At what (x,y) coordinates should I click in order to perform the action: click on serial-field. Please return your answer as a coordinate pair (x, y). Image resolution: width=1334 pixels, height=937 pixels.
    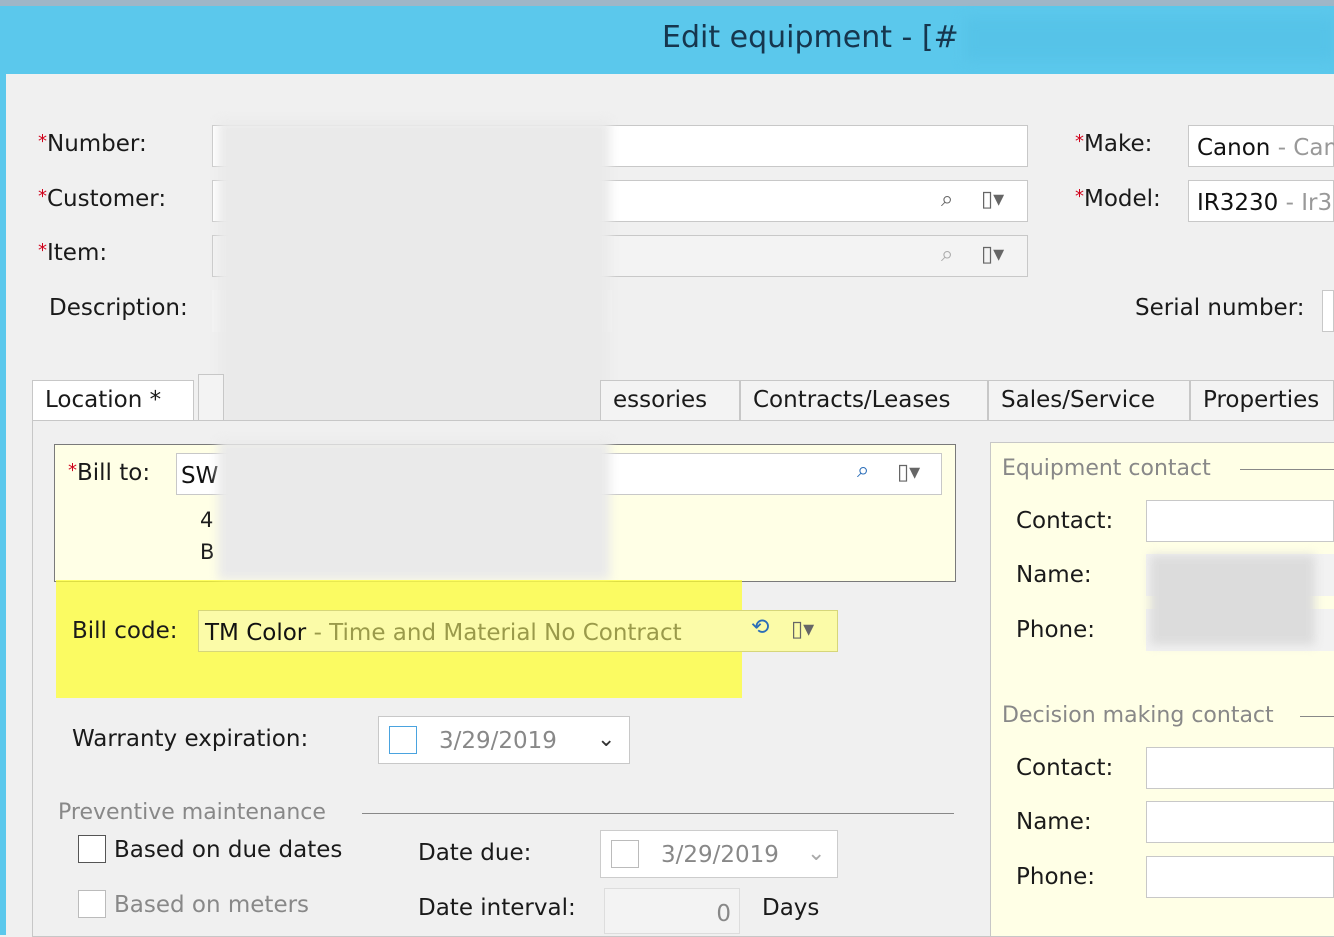
    Looking at the image, I should click on (1328, 311).